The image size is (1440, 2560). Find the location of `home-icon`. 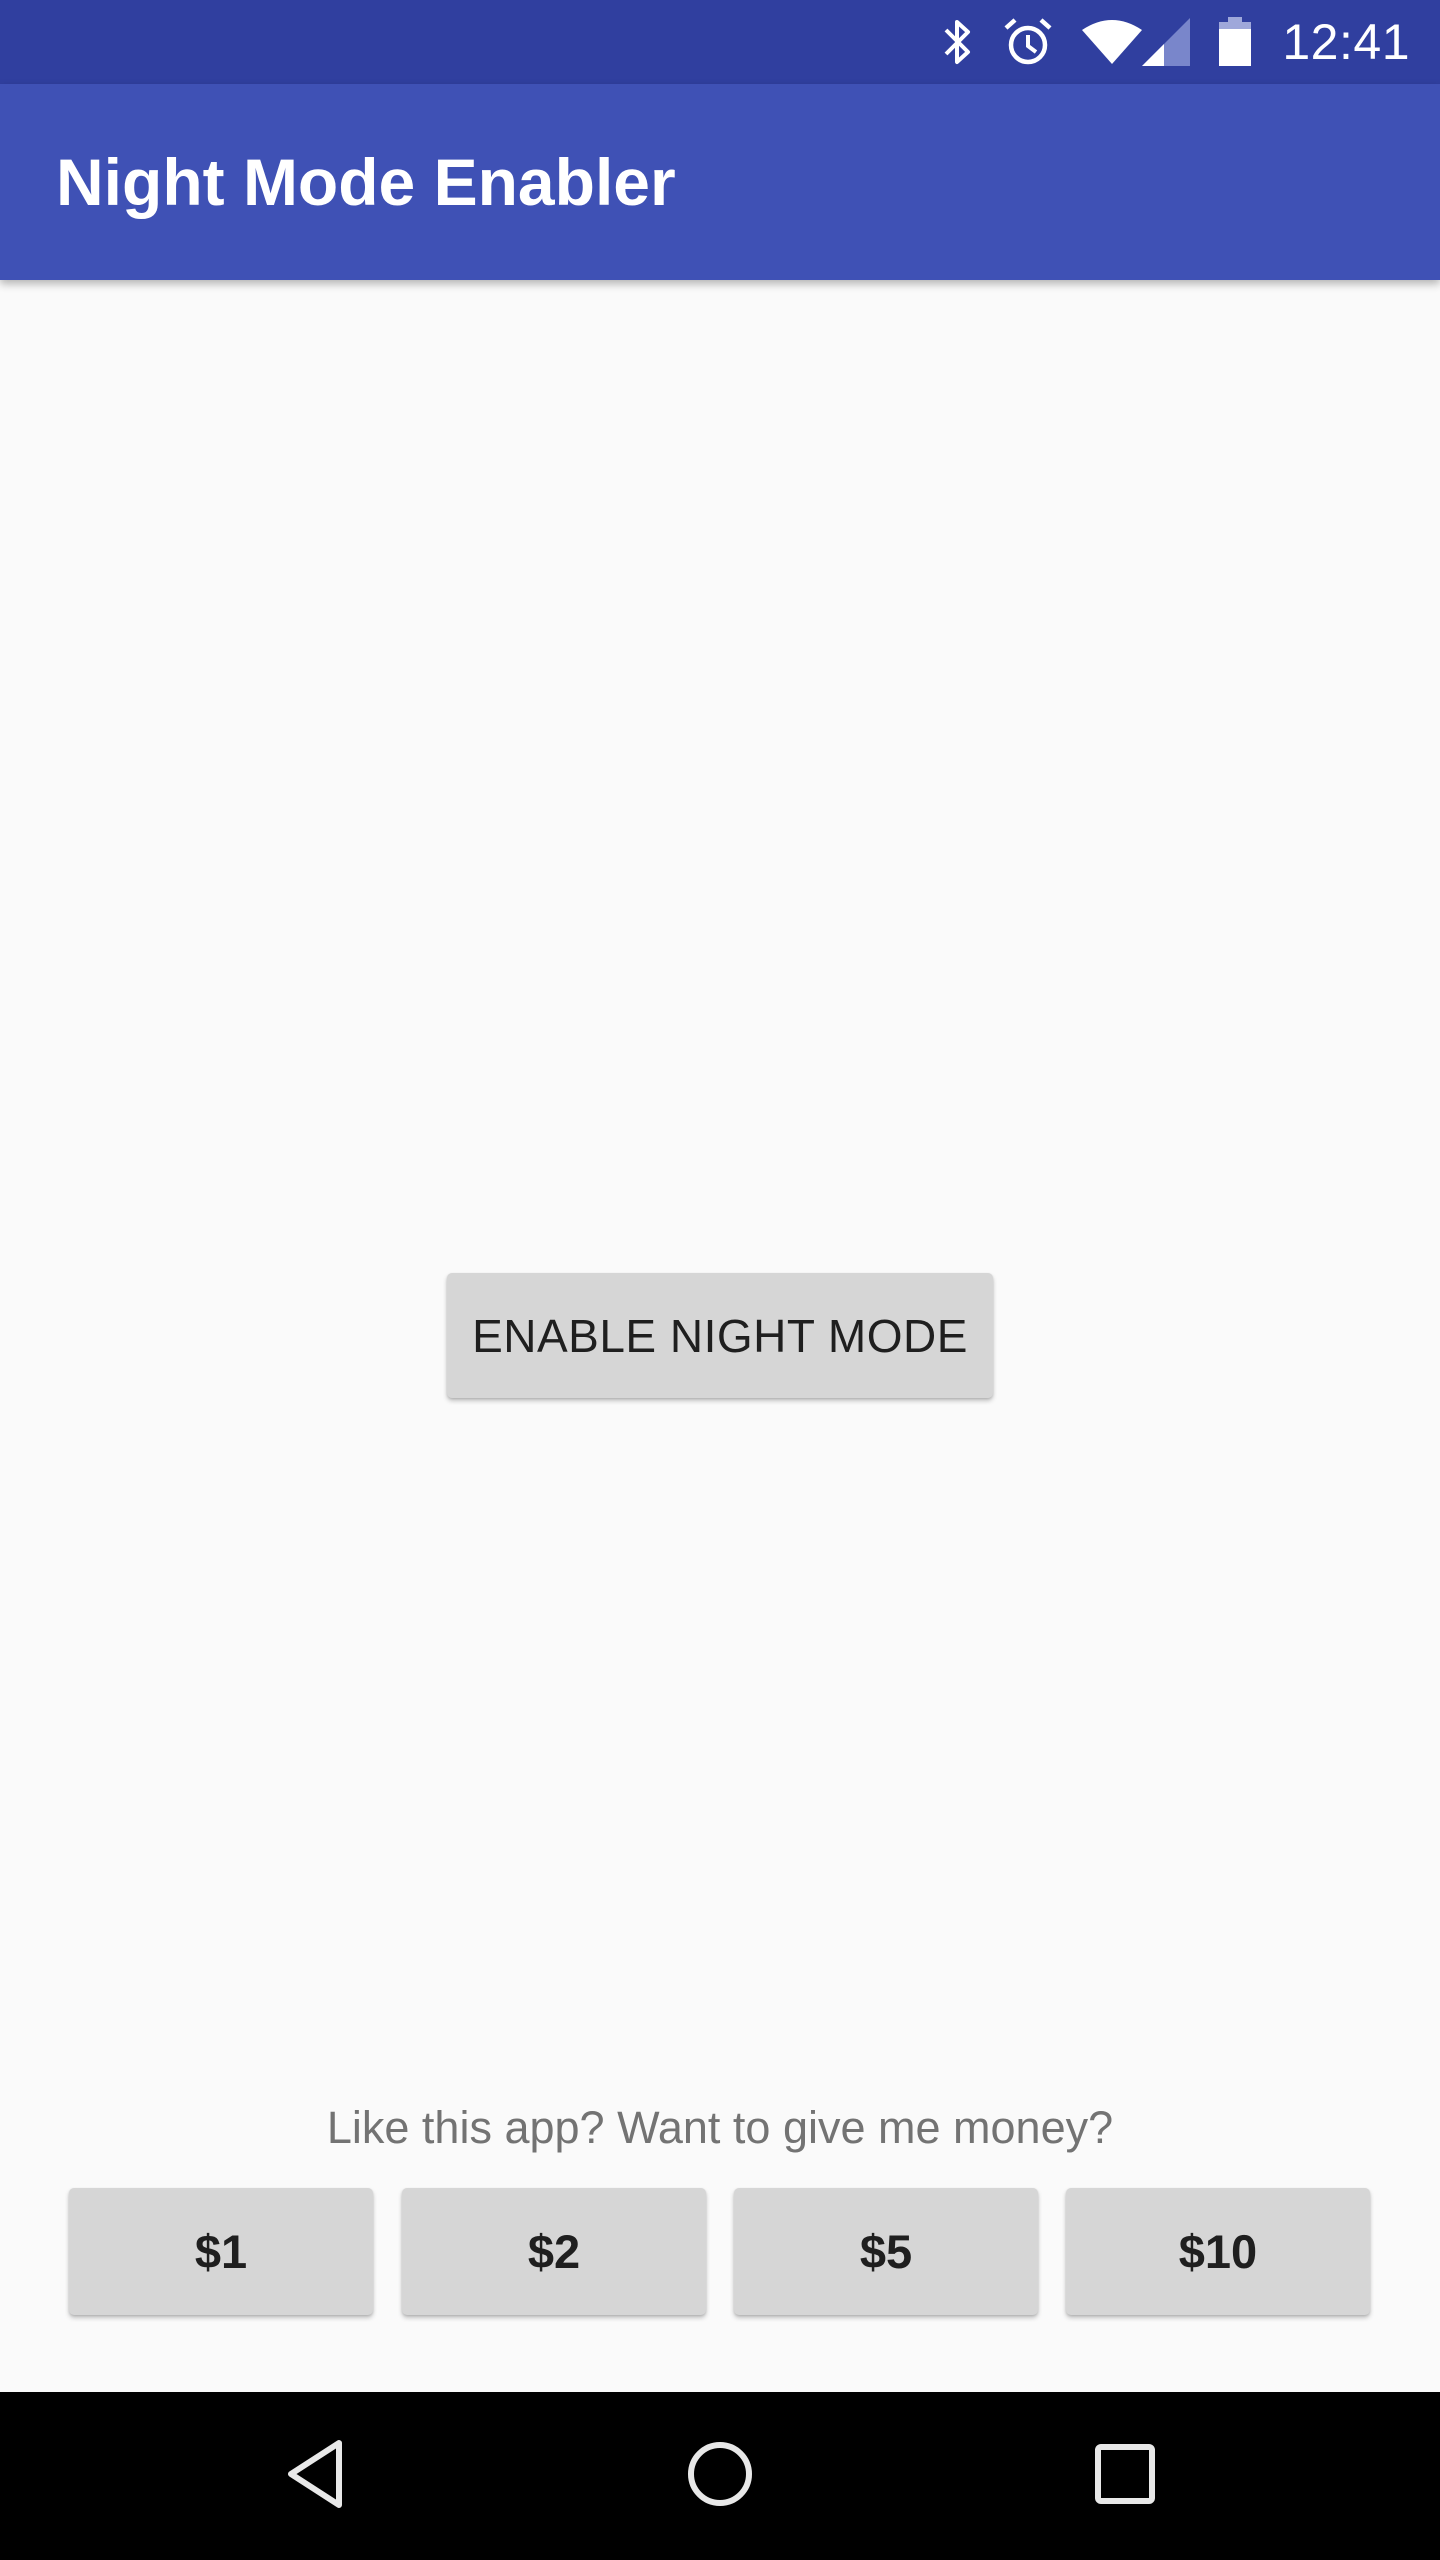

home-icon is located at coordinates (720, 2476).